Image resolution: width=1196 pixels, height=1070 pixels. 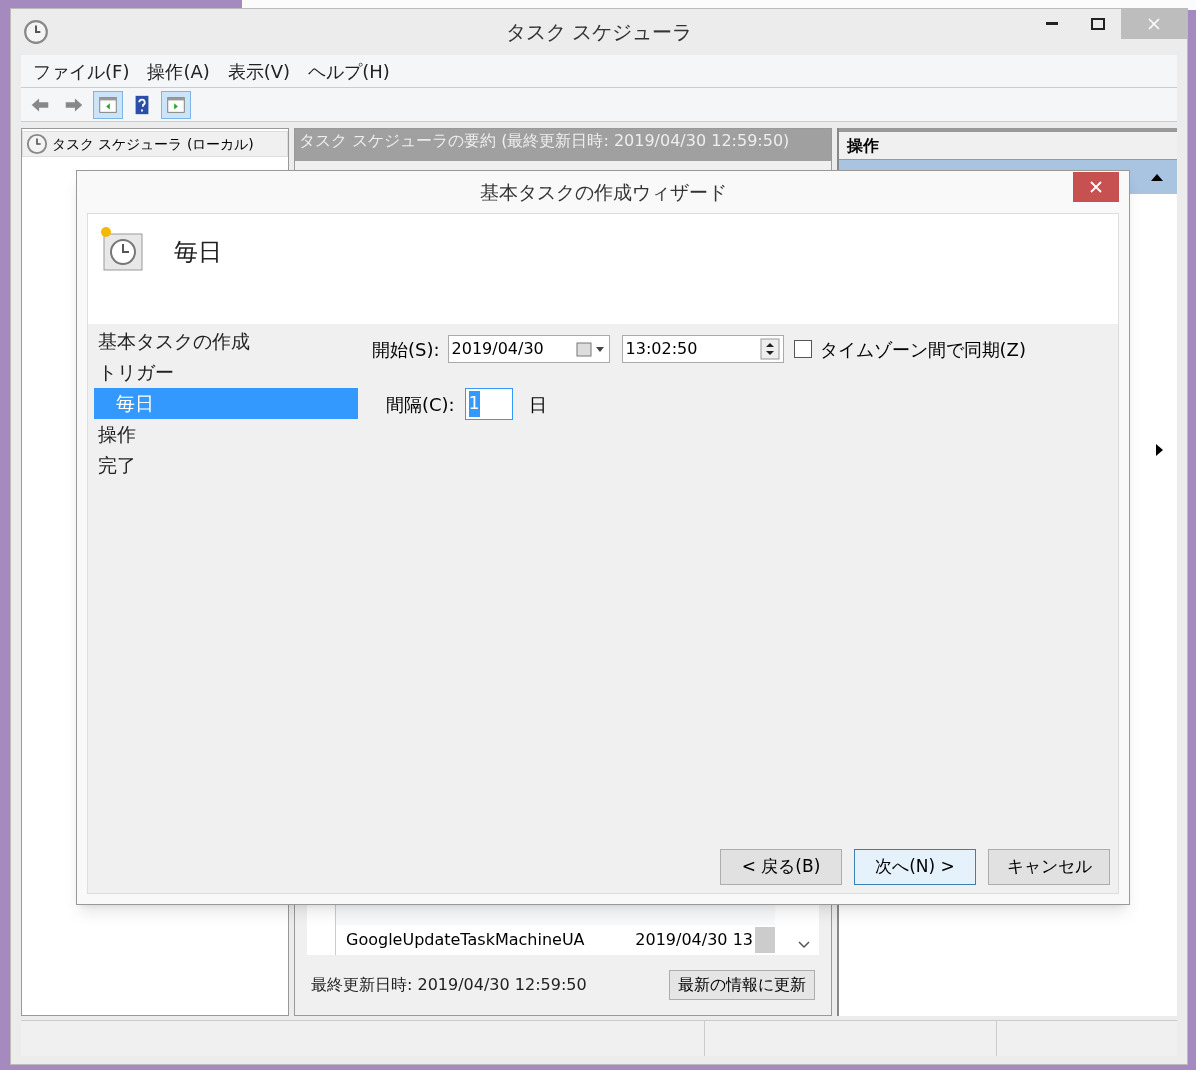 What do you see at coordinates (765, 940) in the screenshot?
I see `scrollbar-thumb` at bounding box center [765, 940].